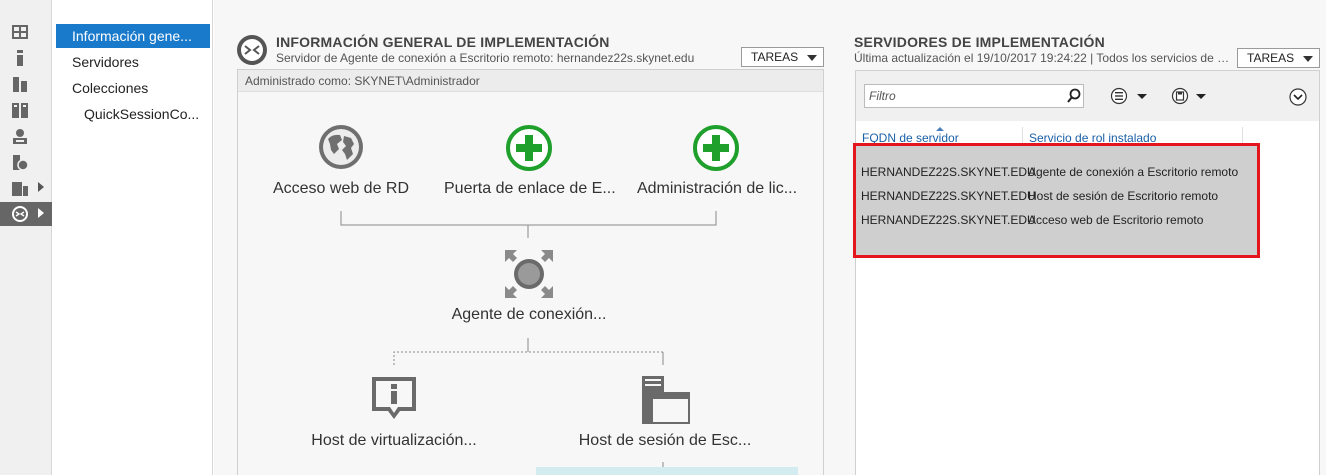  What do you see at coordinates (133, 62) in the screenshot?
I see `nav-item-servers: Servidores` at bounding box center [133, 62].